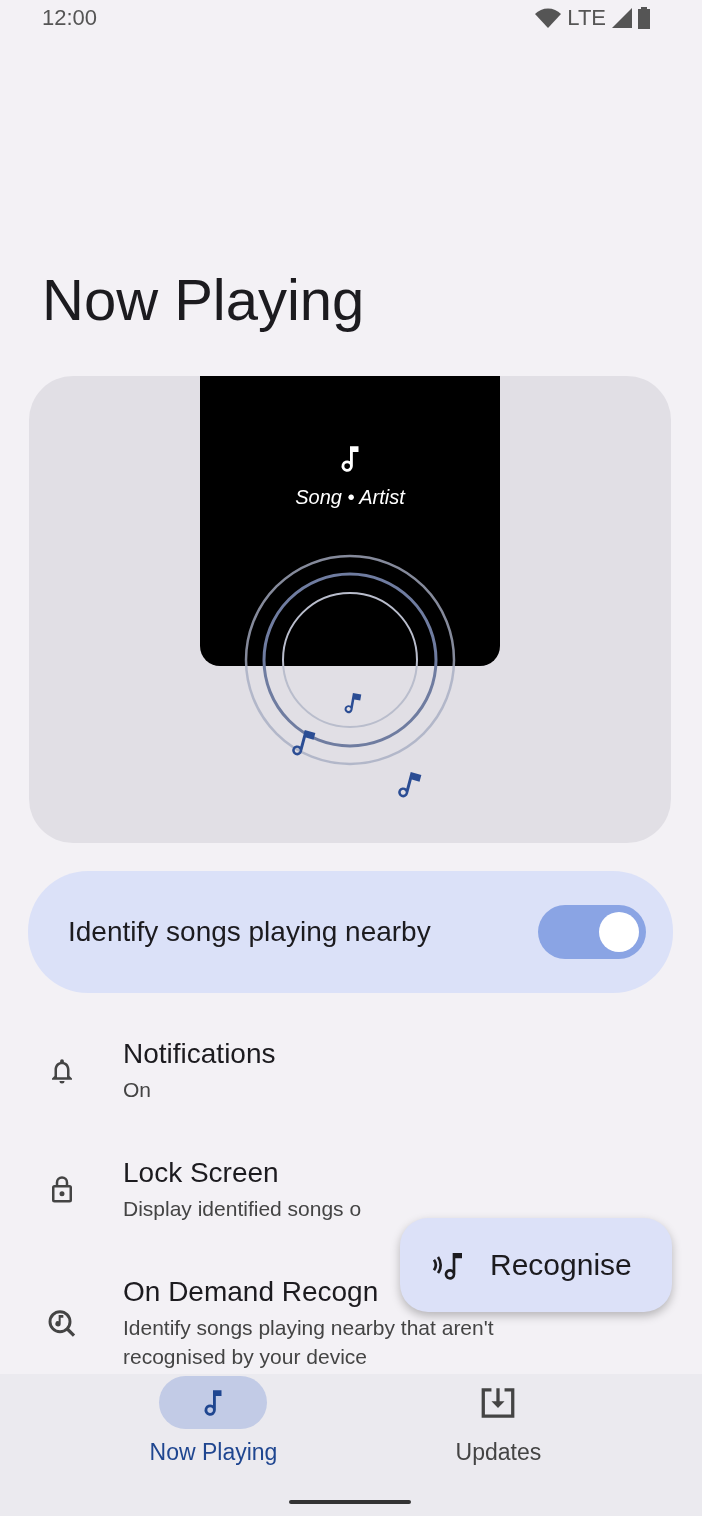  What do you see at coordinates (201, 1173) in the screenshot?
I see `setting-title: Lock Screen` at bounding box center [201, 1173].